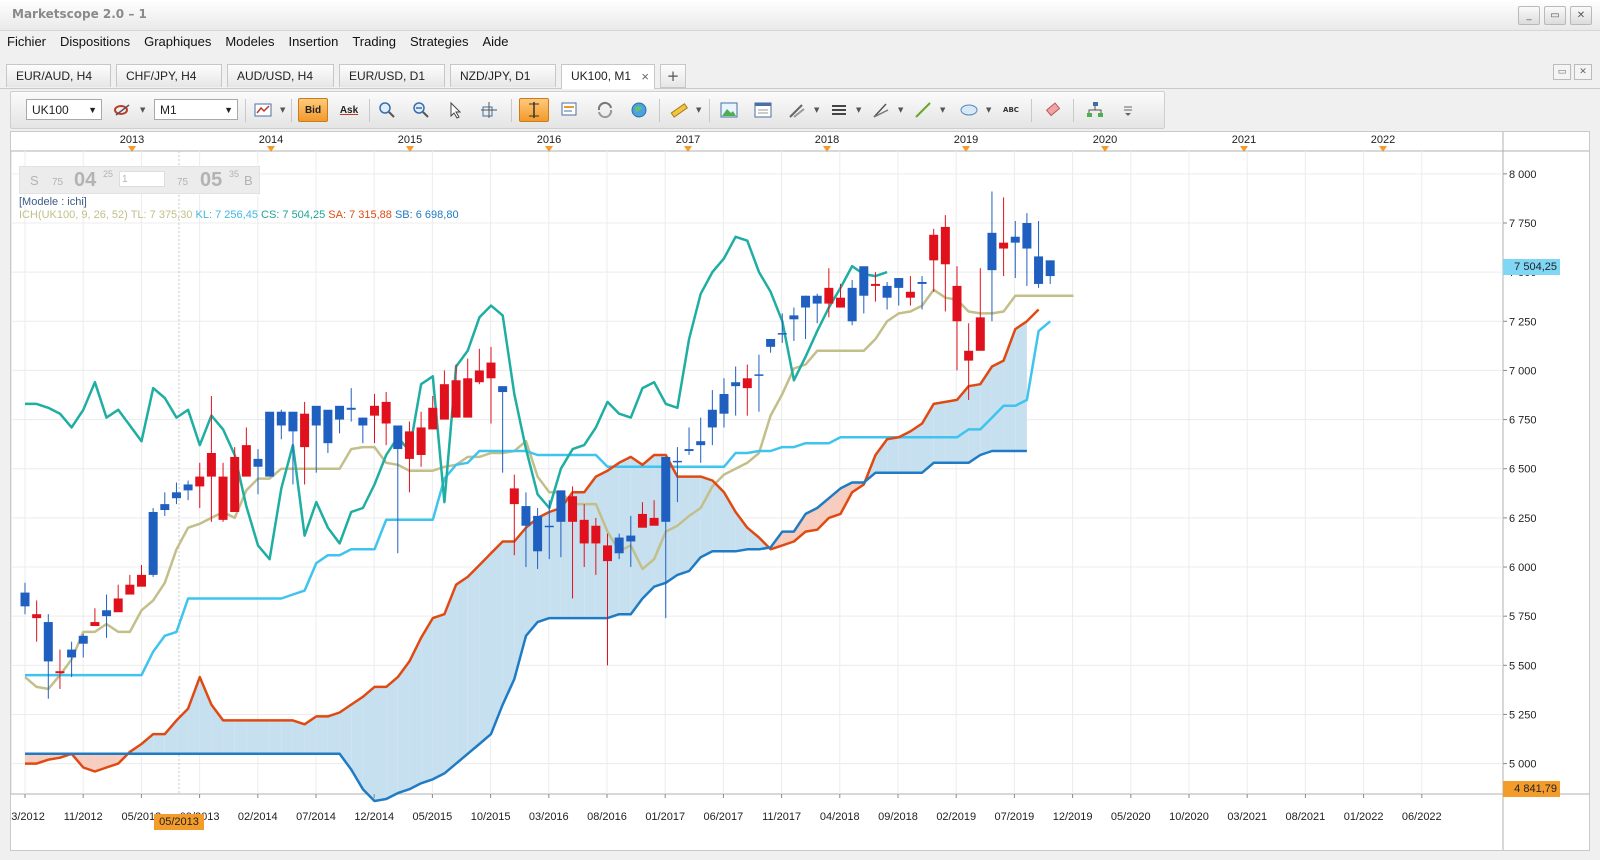  Describe the element at coordinates (249, 41) in the screenshot. I see `menu-modeles: Modeles` at that location.